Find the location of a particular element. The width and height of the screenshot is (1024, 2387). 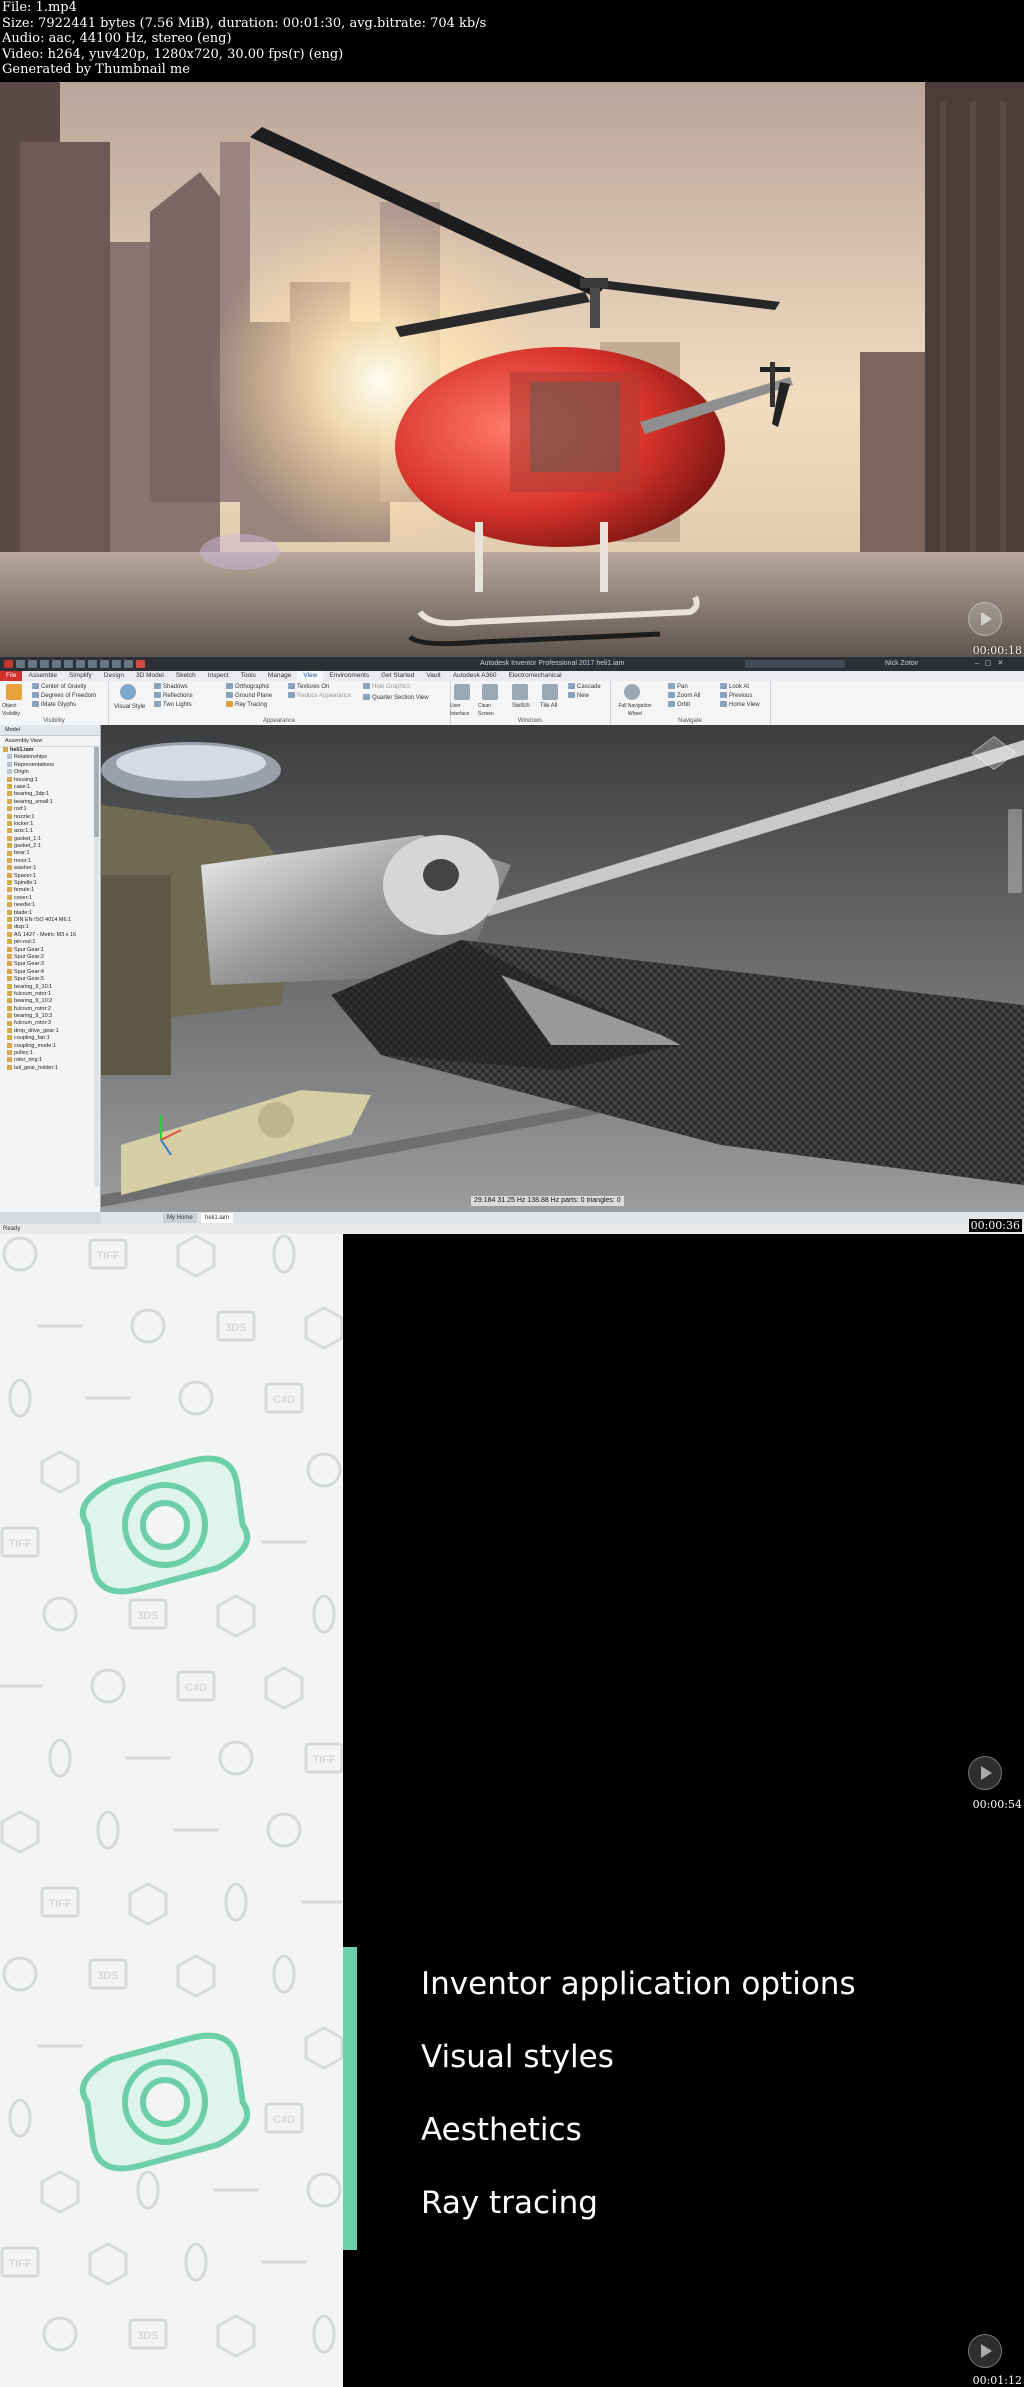

ground-plane-button: Ground Plane is located at coordinates (249, 696).